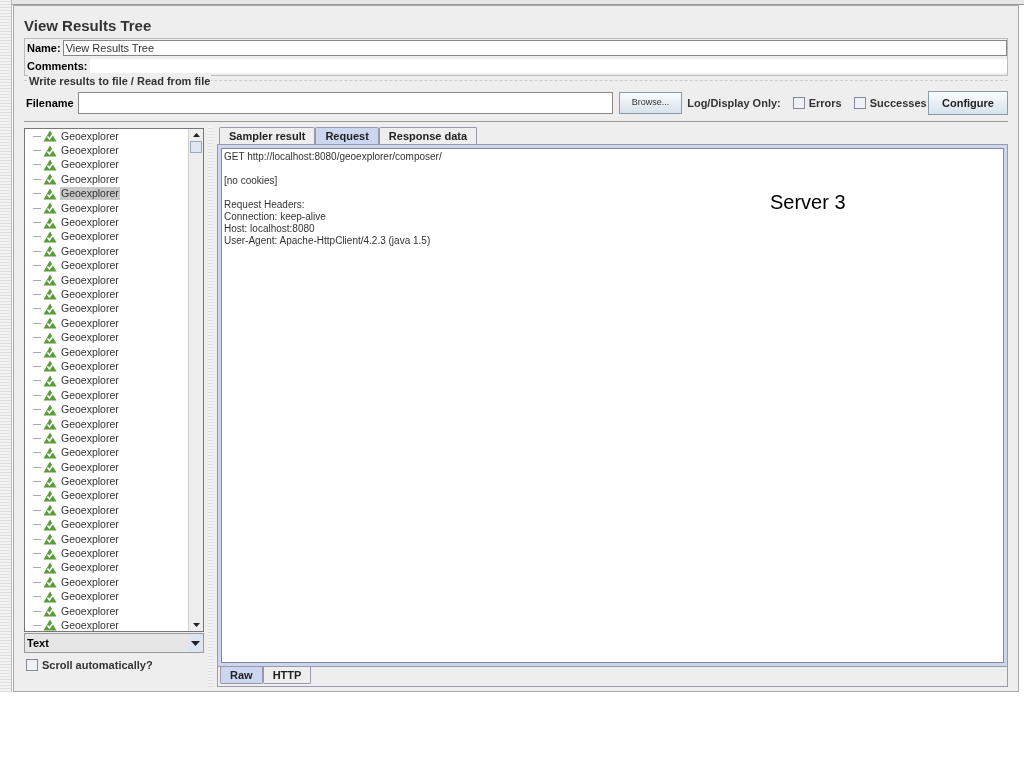 The width and height of the screenshot is (1024, 768). Describe the element at coordinates (287, 675) in the screenshot. I see `tab: HTTP` at that location.